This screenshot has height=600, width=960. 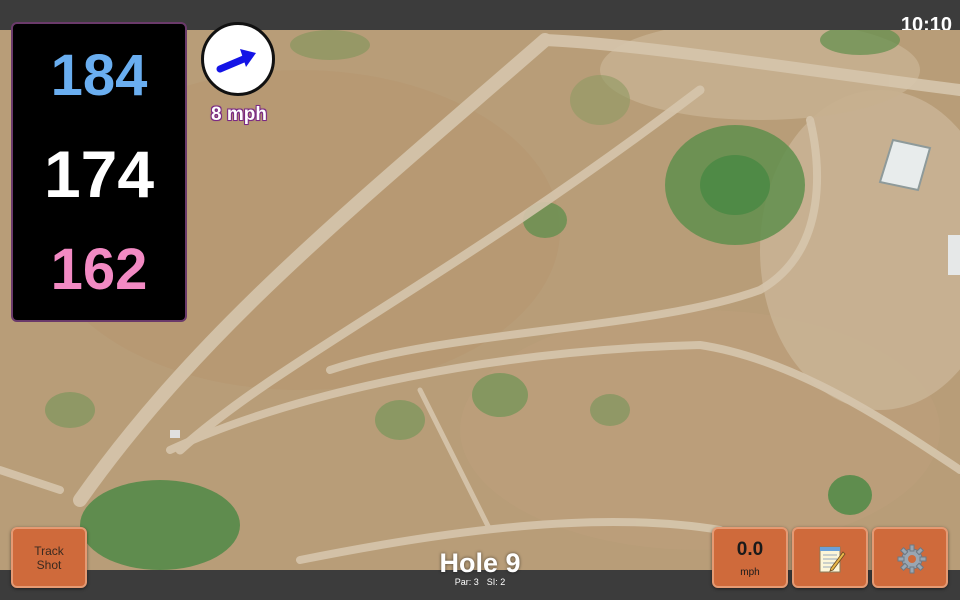 I want to click on notepad-icon, so click(x=832, y=559).